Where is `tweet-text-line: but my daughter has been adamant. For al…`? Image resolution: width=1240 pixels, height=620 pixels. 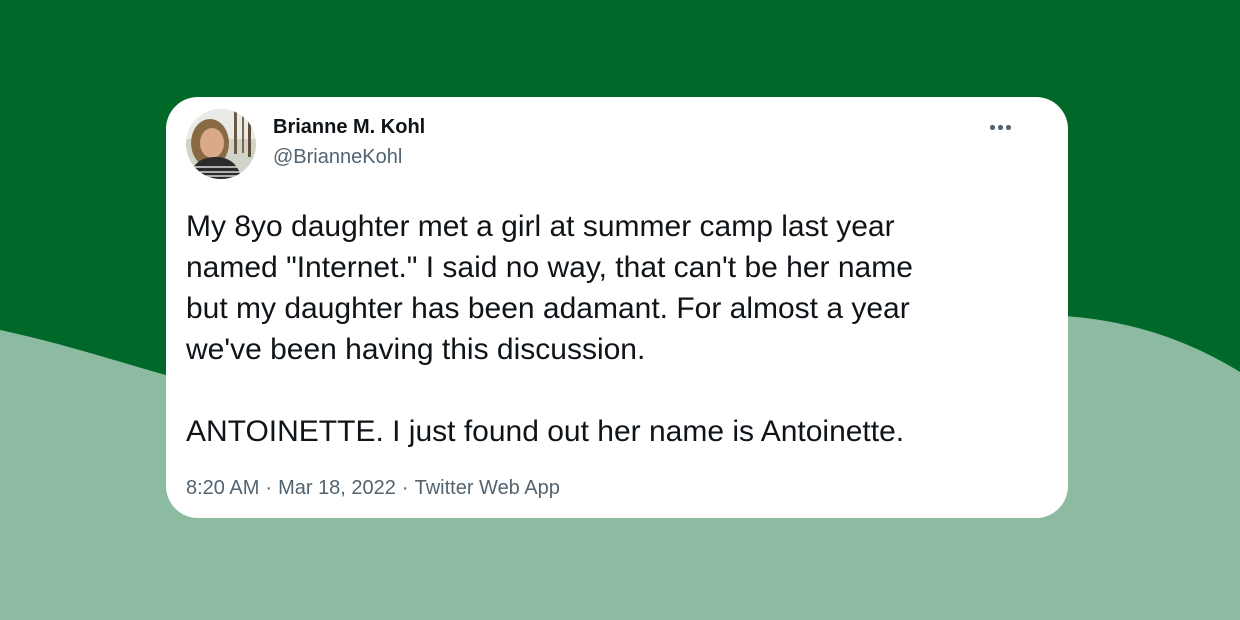
tweet-text-line: but my daughter has been adamant. For al… is located at coordinates (548, 308).